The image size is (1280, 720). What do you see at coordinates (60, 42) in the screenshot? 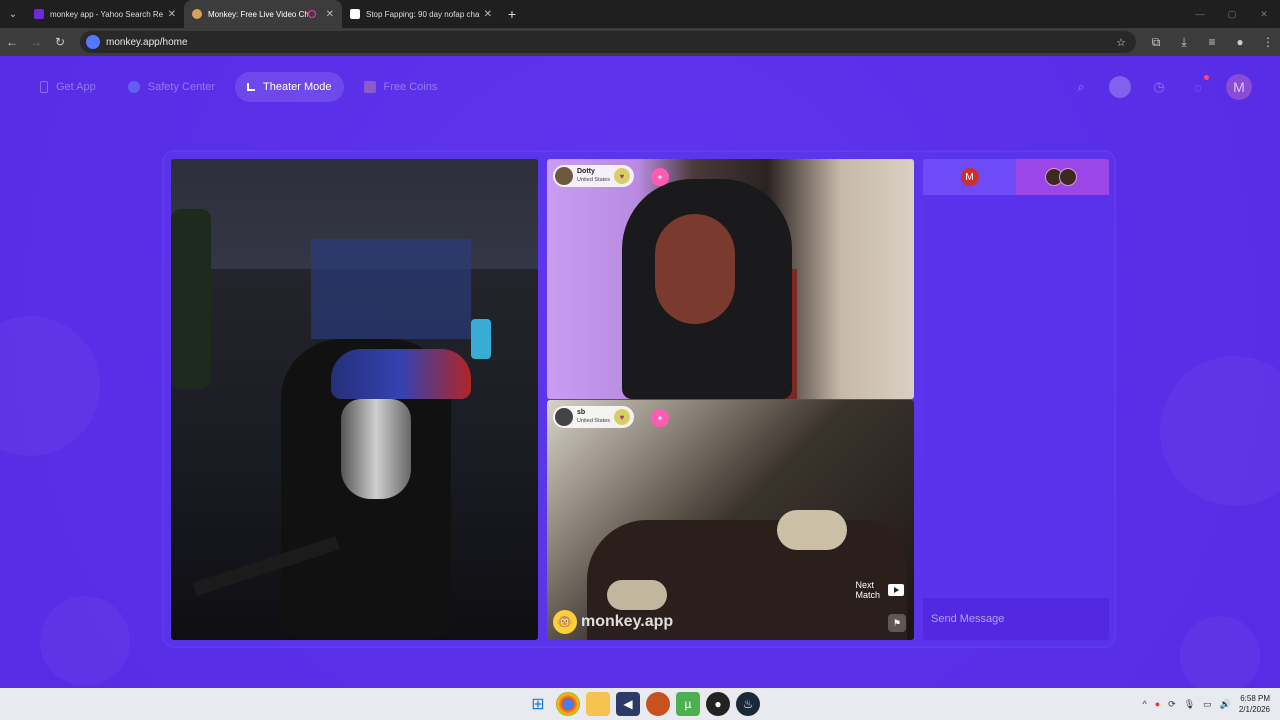
I see `reload-icon: ↻` at bounding box center [60, 42].